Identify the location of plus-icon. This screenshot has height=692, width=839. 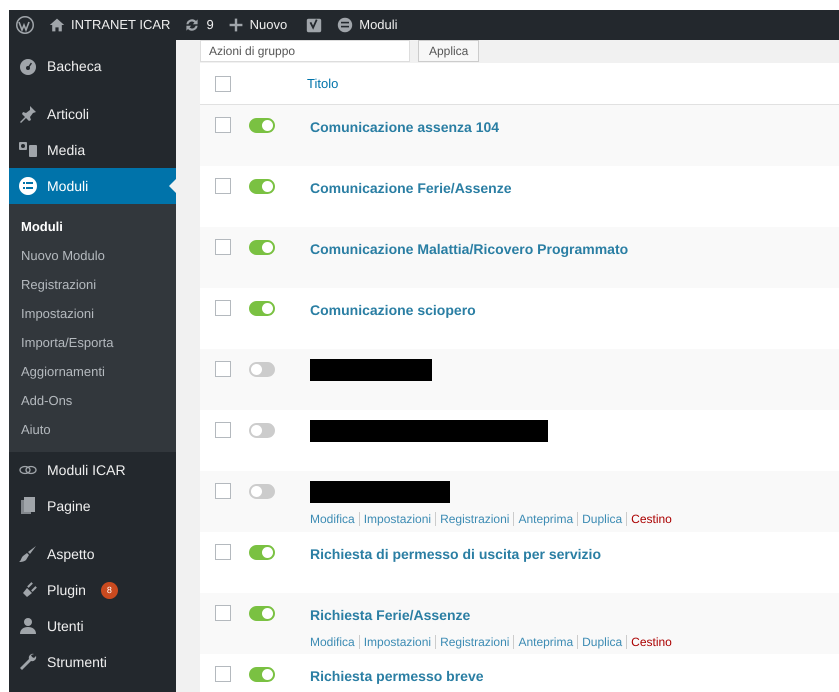
(236, 25).